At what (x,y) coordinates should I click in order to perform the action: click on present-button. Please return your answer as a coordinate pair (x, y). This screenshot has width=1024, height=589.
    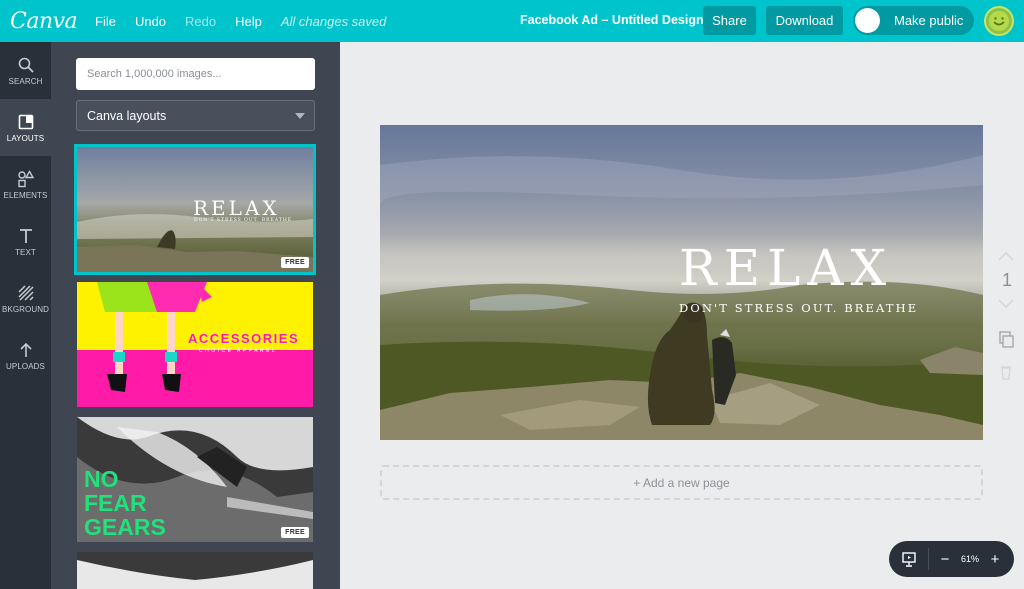
    Looking at the image, I should click on (909, 559).